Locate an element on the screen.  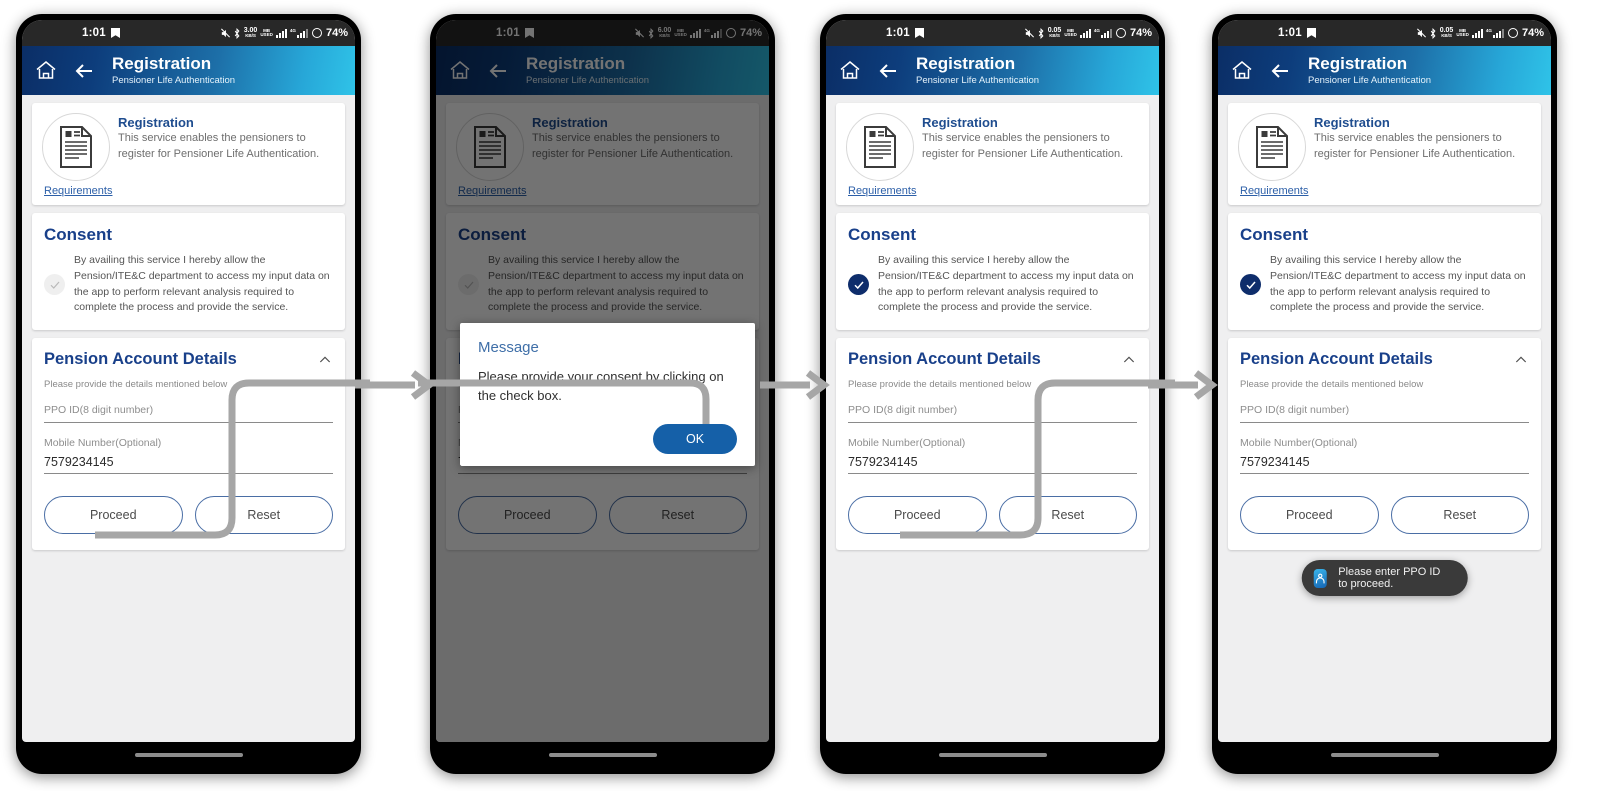
mute-icon is located at coordinates (225, 33).